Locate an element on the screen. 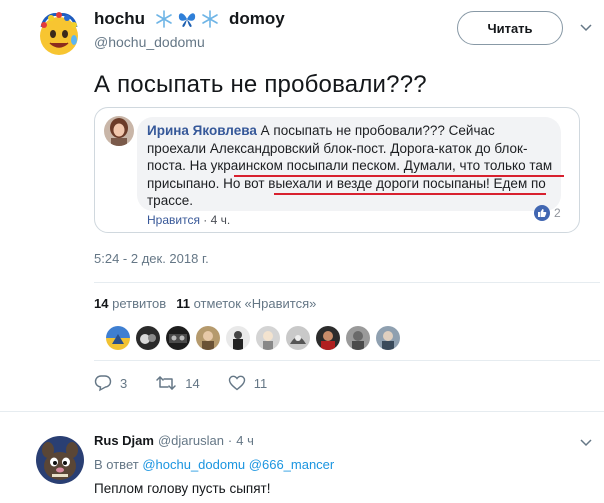  reaction-count-value: 2 is located at coordinates (557, 213).